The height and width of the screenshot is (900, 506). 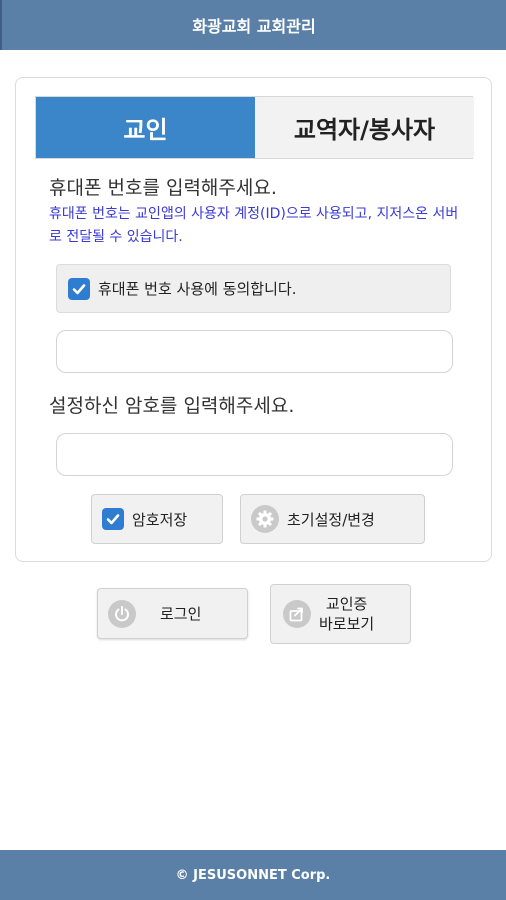 What do you see at coordinates (347, 624) in the screenshot?
I see `member-card-label-line2: 바로보기` at bounding box center [347, 624].